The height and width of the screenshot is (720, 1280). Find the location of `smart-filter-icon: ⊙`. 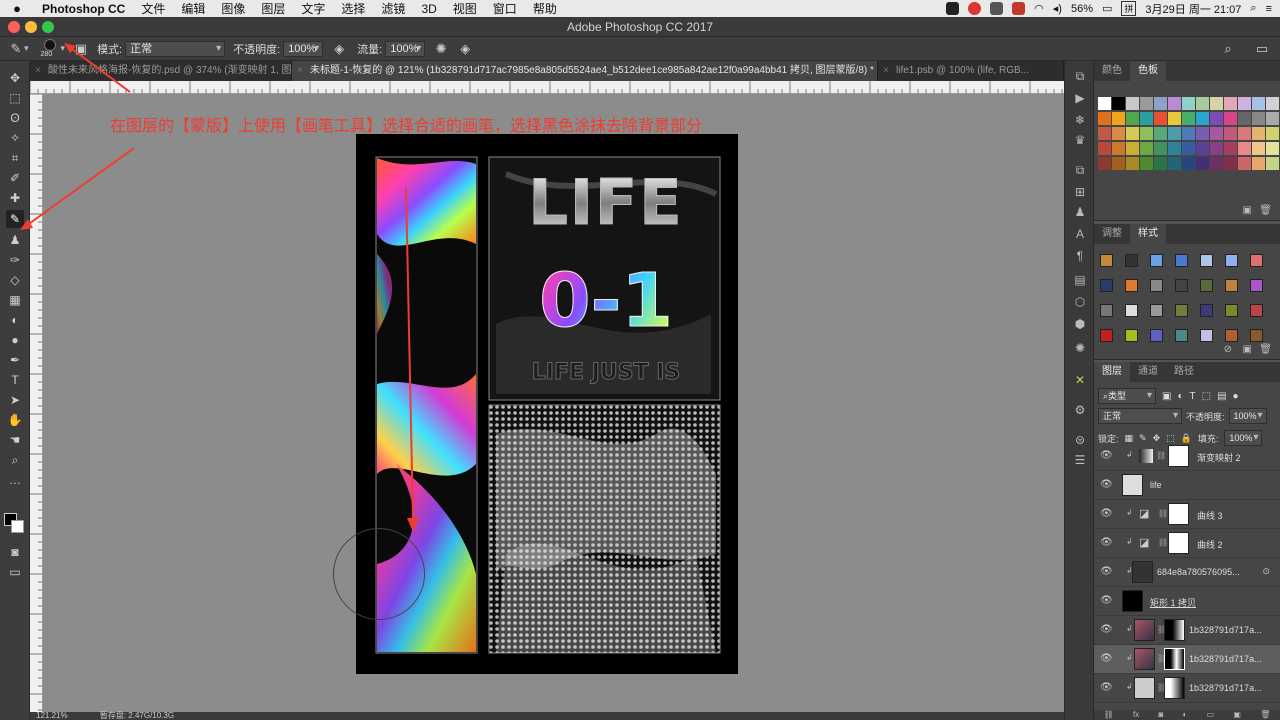

smart-filter-icon: ⊙ is located at coordinates (1266, 571).